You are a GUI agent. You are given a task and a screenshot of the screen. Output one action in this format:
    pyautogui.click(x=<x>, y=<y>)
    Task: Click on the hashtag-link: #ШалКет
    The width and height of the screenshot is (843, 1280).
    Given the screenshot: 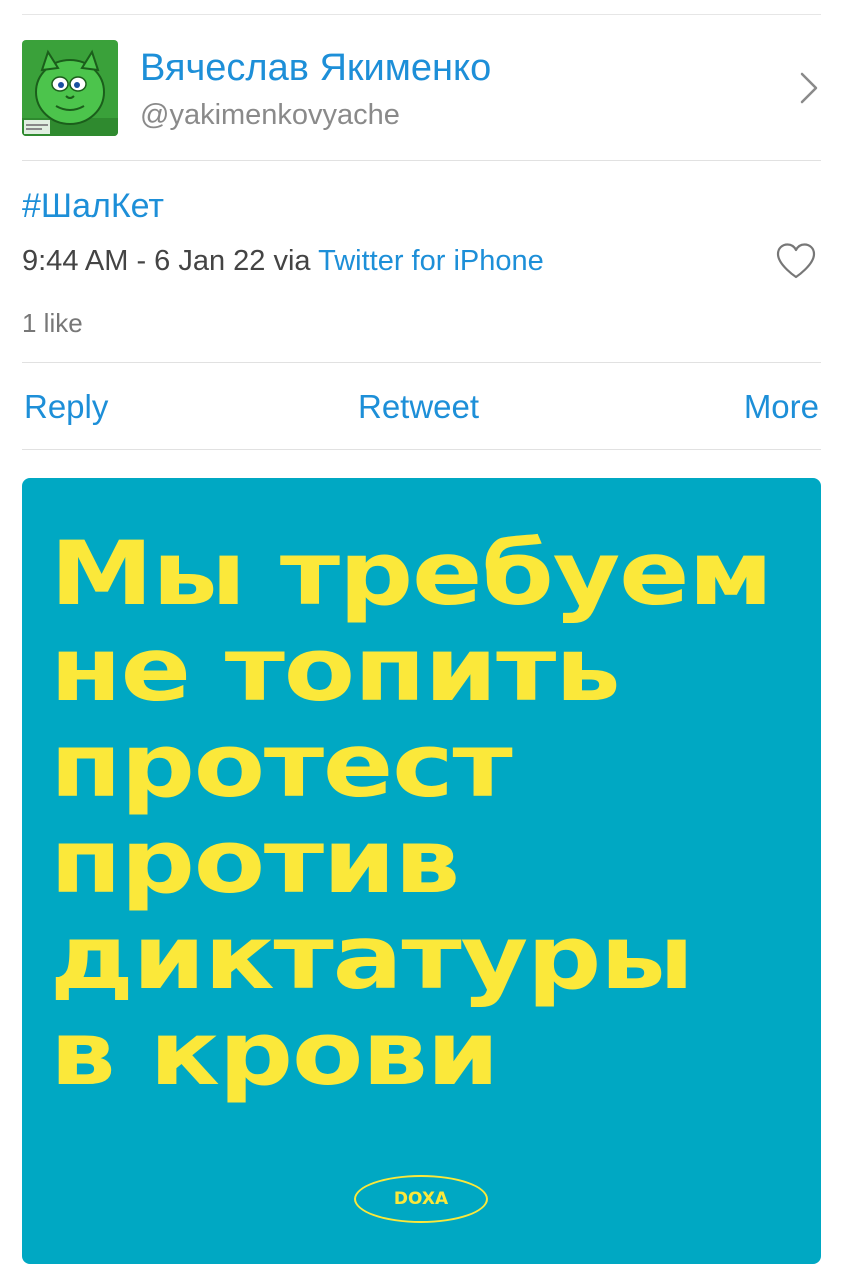 What is the action you would take?
    pyautogui.click(x=93, y=206)
    